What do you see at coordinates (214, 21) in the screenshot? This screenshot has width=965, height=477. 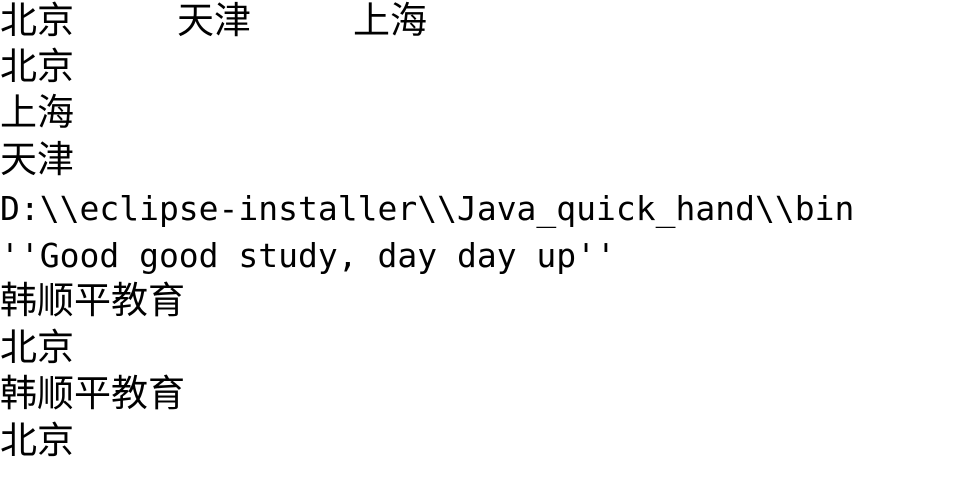 I see `output-cell-2: 天津` at bounding box center [214, 21].